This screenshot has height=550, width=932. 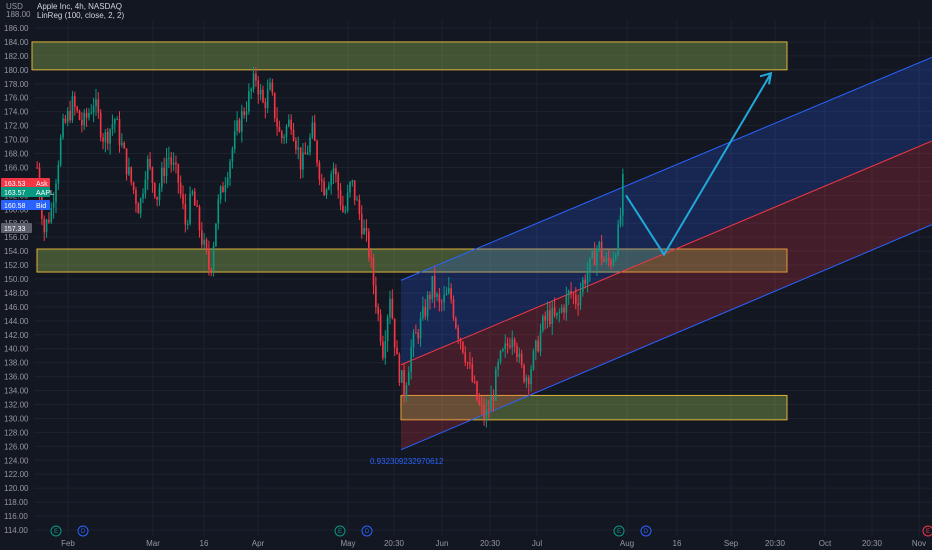 I want to click on indicator-legend: LinReg (100, close, 2, 2), so click(x=80, y=15).